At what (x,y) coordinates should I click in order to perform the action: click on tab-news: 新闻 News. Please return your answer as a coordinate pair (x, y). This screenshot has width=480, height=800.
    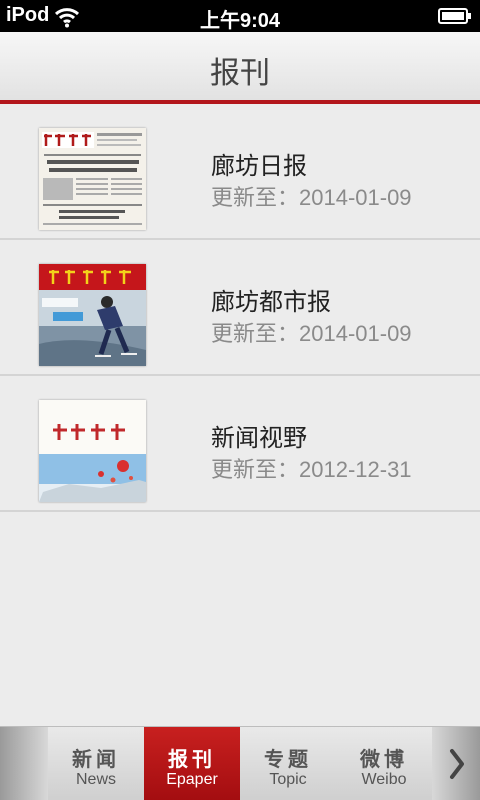
    Looking at the image, I should click on (96, 763).